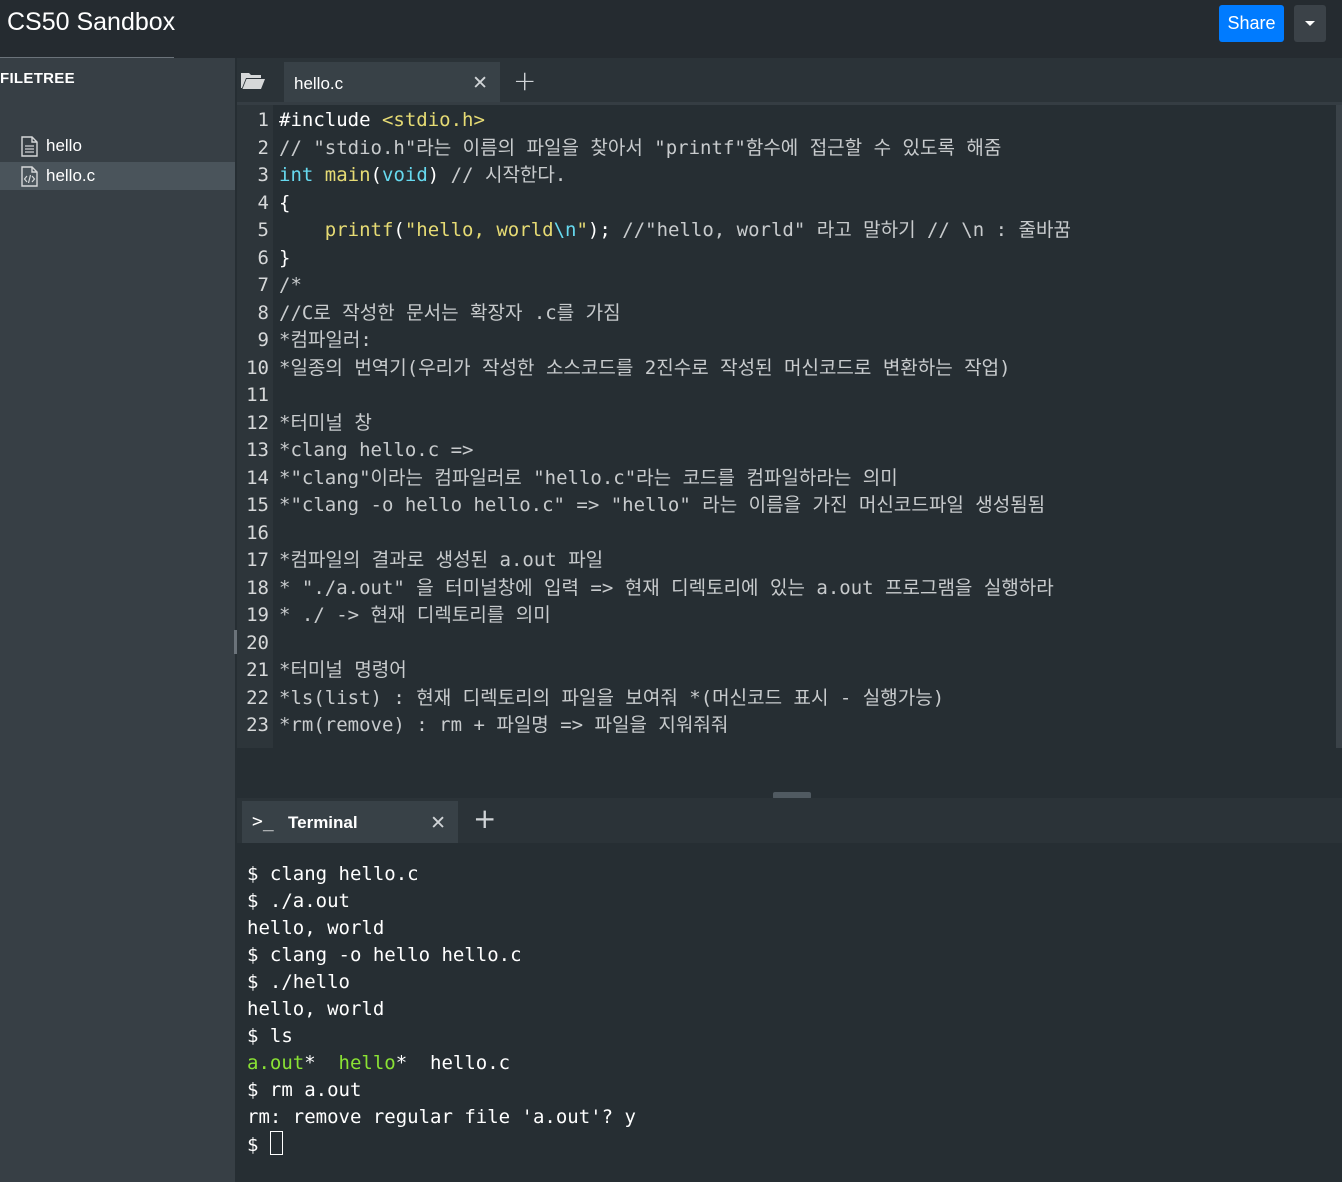 Image resolution: width=1342 pixels, height=1182 pixels. I want to click on code-line: 16, so click(253, 533).